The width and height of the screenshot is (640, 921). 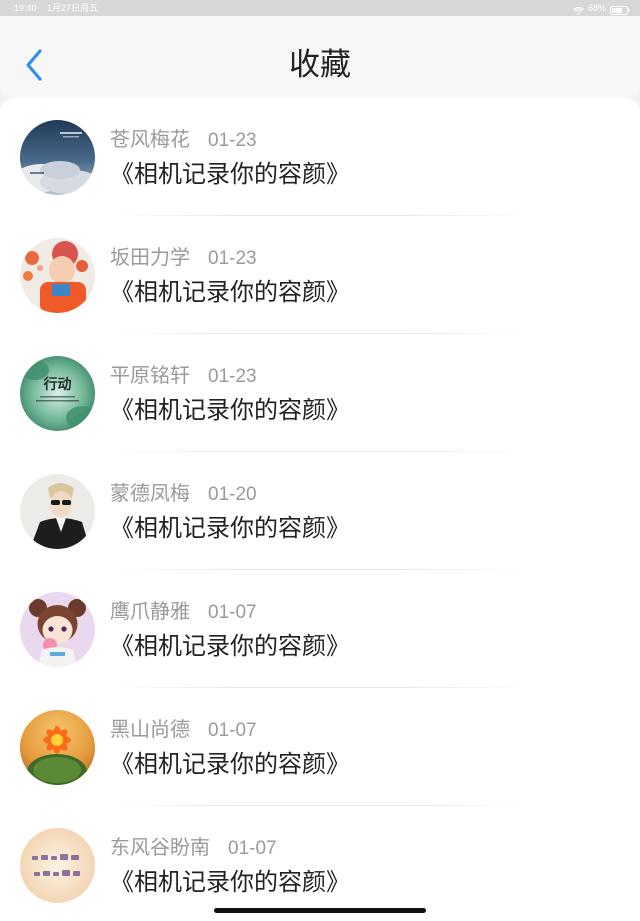 I want to click on item-date: 01-20, so click(x=232, y=494).